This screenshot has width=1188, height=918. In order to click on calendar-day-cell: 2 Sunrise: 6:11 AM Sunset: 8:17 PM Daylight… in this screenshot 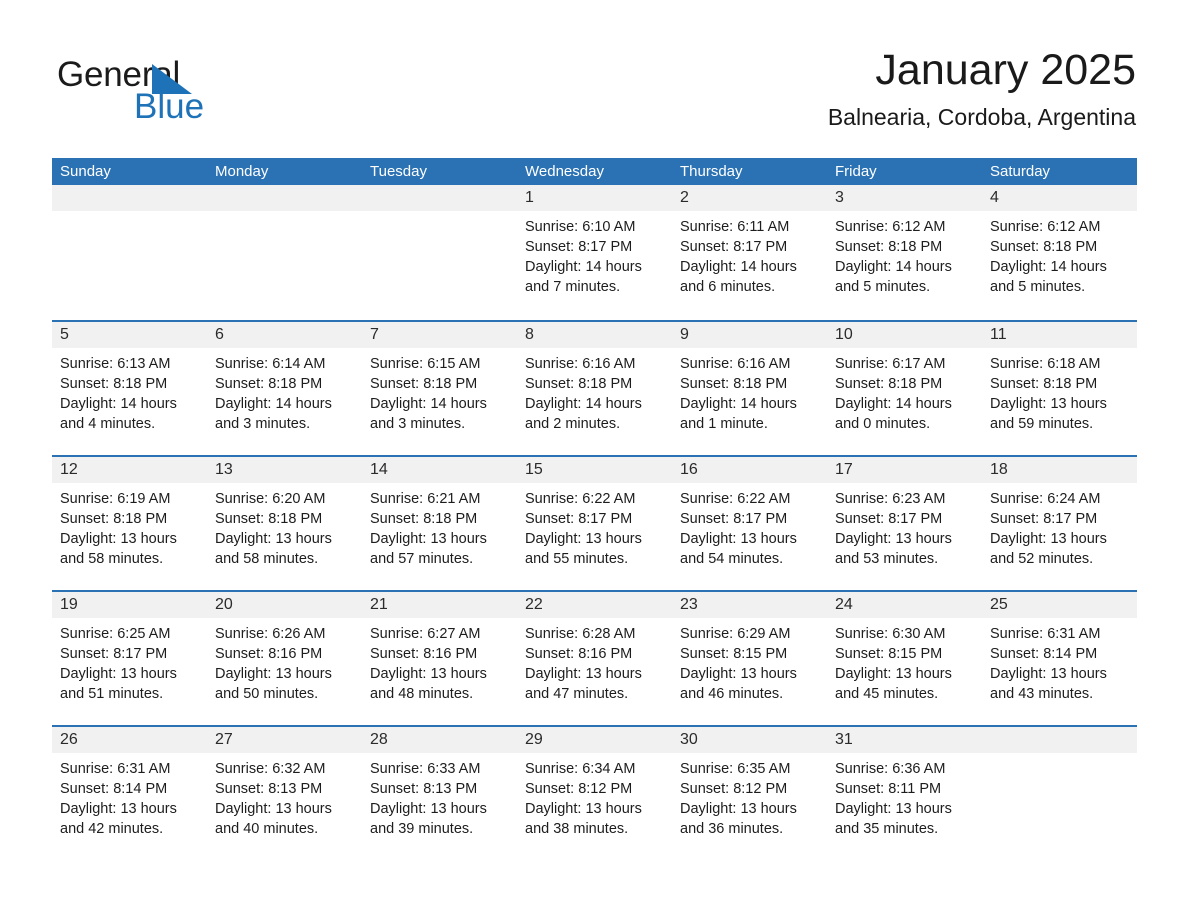, I will do `click(749, 252)`.